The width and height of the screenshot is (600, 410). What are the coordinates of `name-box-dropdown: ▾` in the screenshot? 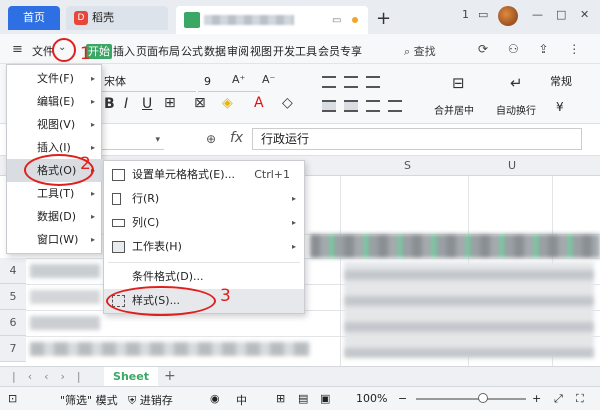 It's located at (132, 140).